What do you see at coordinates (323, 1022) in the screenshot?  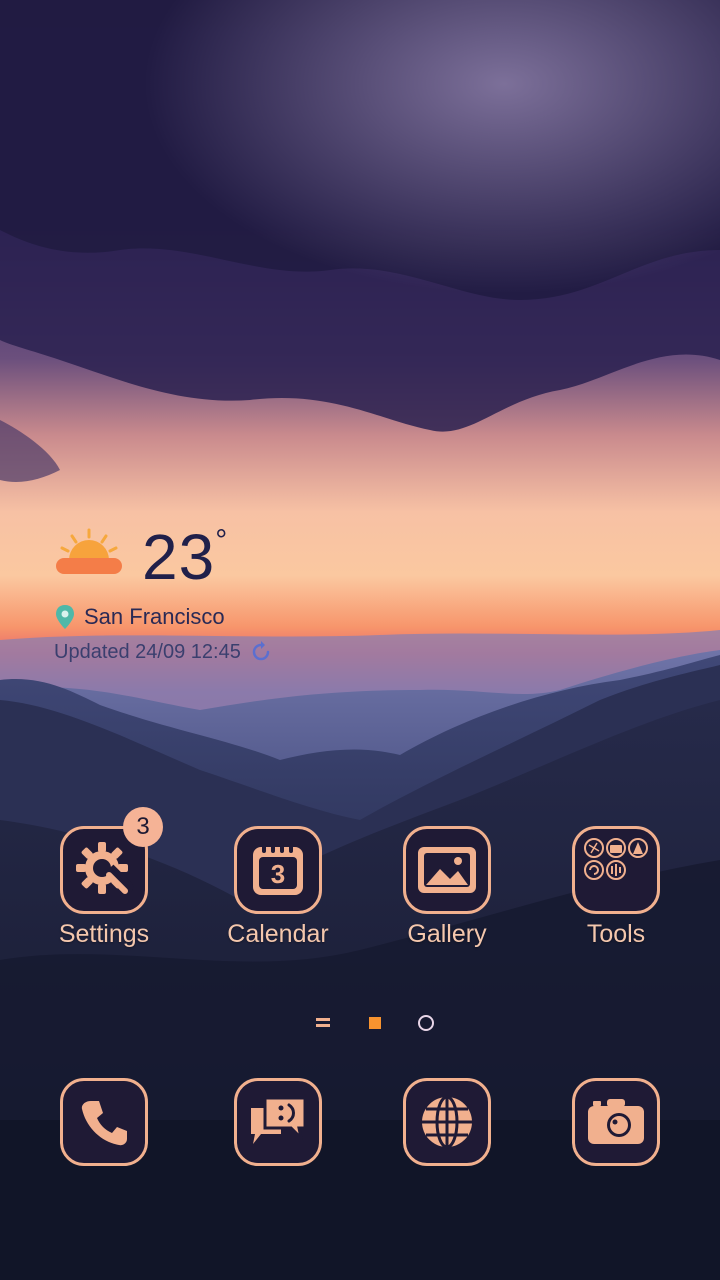 I see `page-dot-menu-icon` at bounding box center [323, 1022].